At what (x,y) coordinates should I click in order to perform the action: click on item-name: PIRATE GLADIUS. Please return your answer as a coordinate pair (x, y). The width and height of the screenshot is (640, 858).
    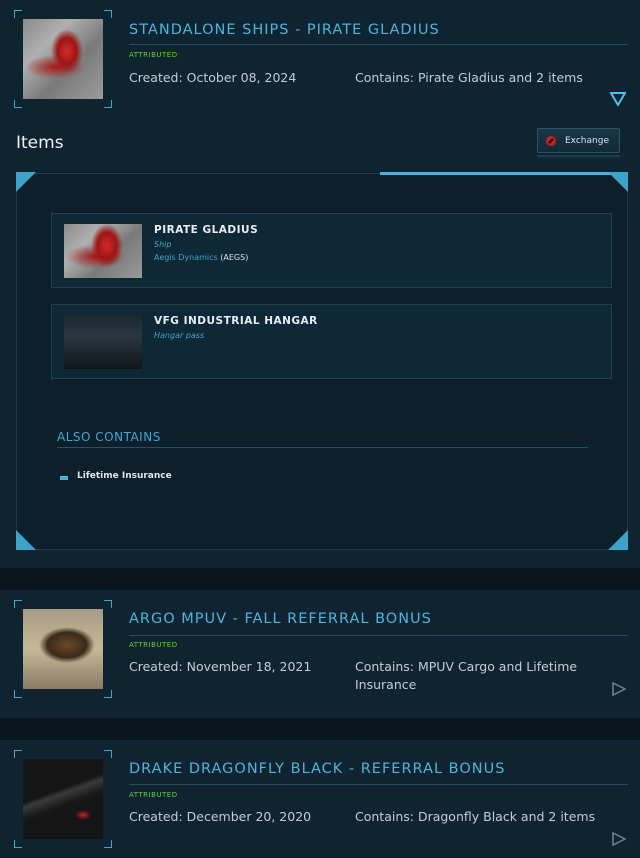
    Looking at the image, I should click on (206, 230).